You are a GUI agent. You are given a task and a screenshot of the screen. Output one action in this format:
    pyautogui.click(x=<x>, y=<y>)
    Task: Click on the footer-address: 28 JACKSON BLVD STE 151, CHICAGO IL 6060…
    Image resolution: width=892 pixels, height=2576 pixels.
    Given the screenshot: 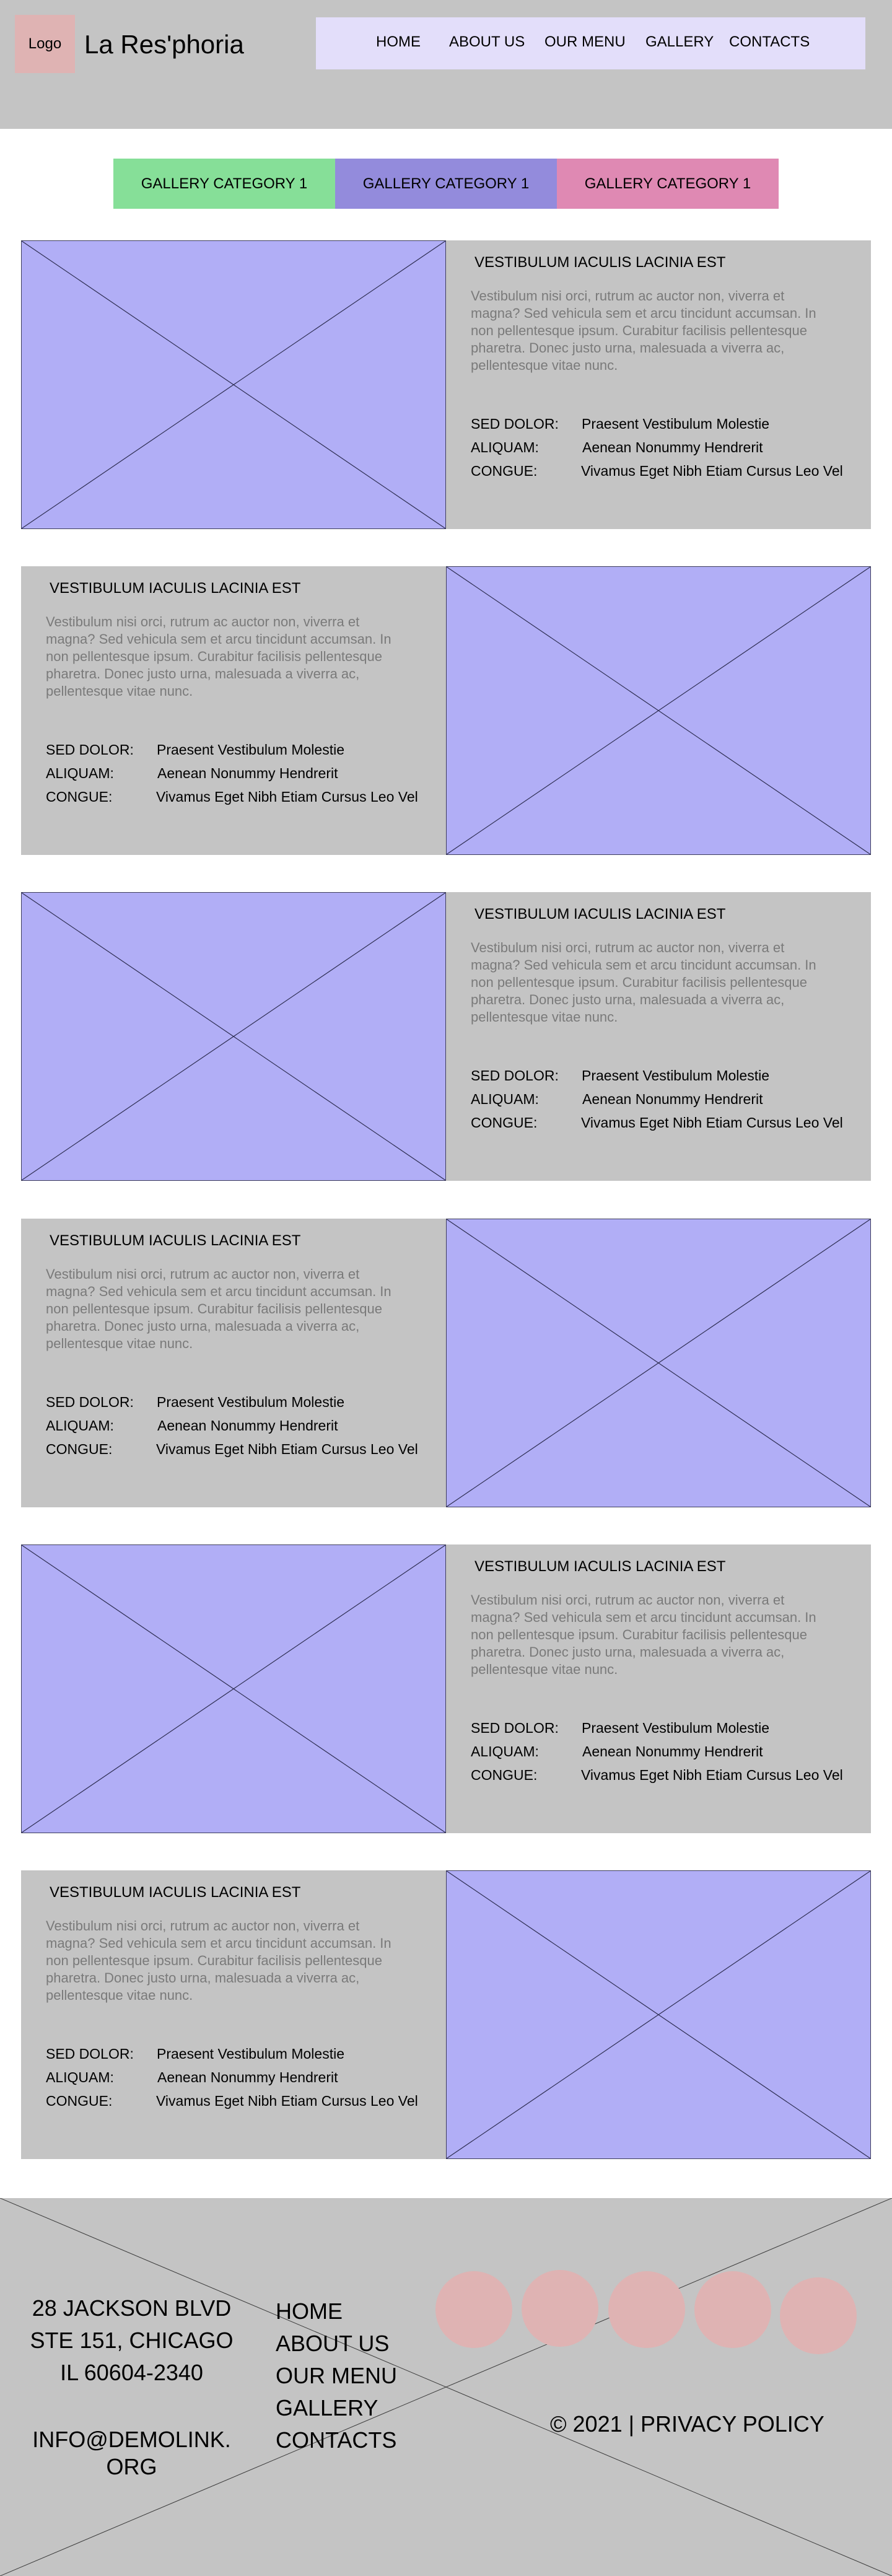 What is the action you would take?
    pyautogui.click(x=132, y=2340)
    